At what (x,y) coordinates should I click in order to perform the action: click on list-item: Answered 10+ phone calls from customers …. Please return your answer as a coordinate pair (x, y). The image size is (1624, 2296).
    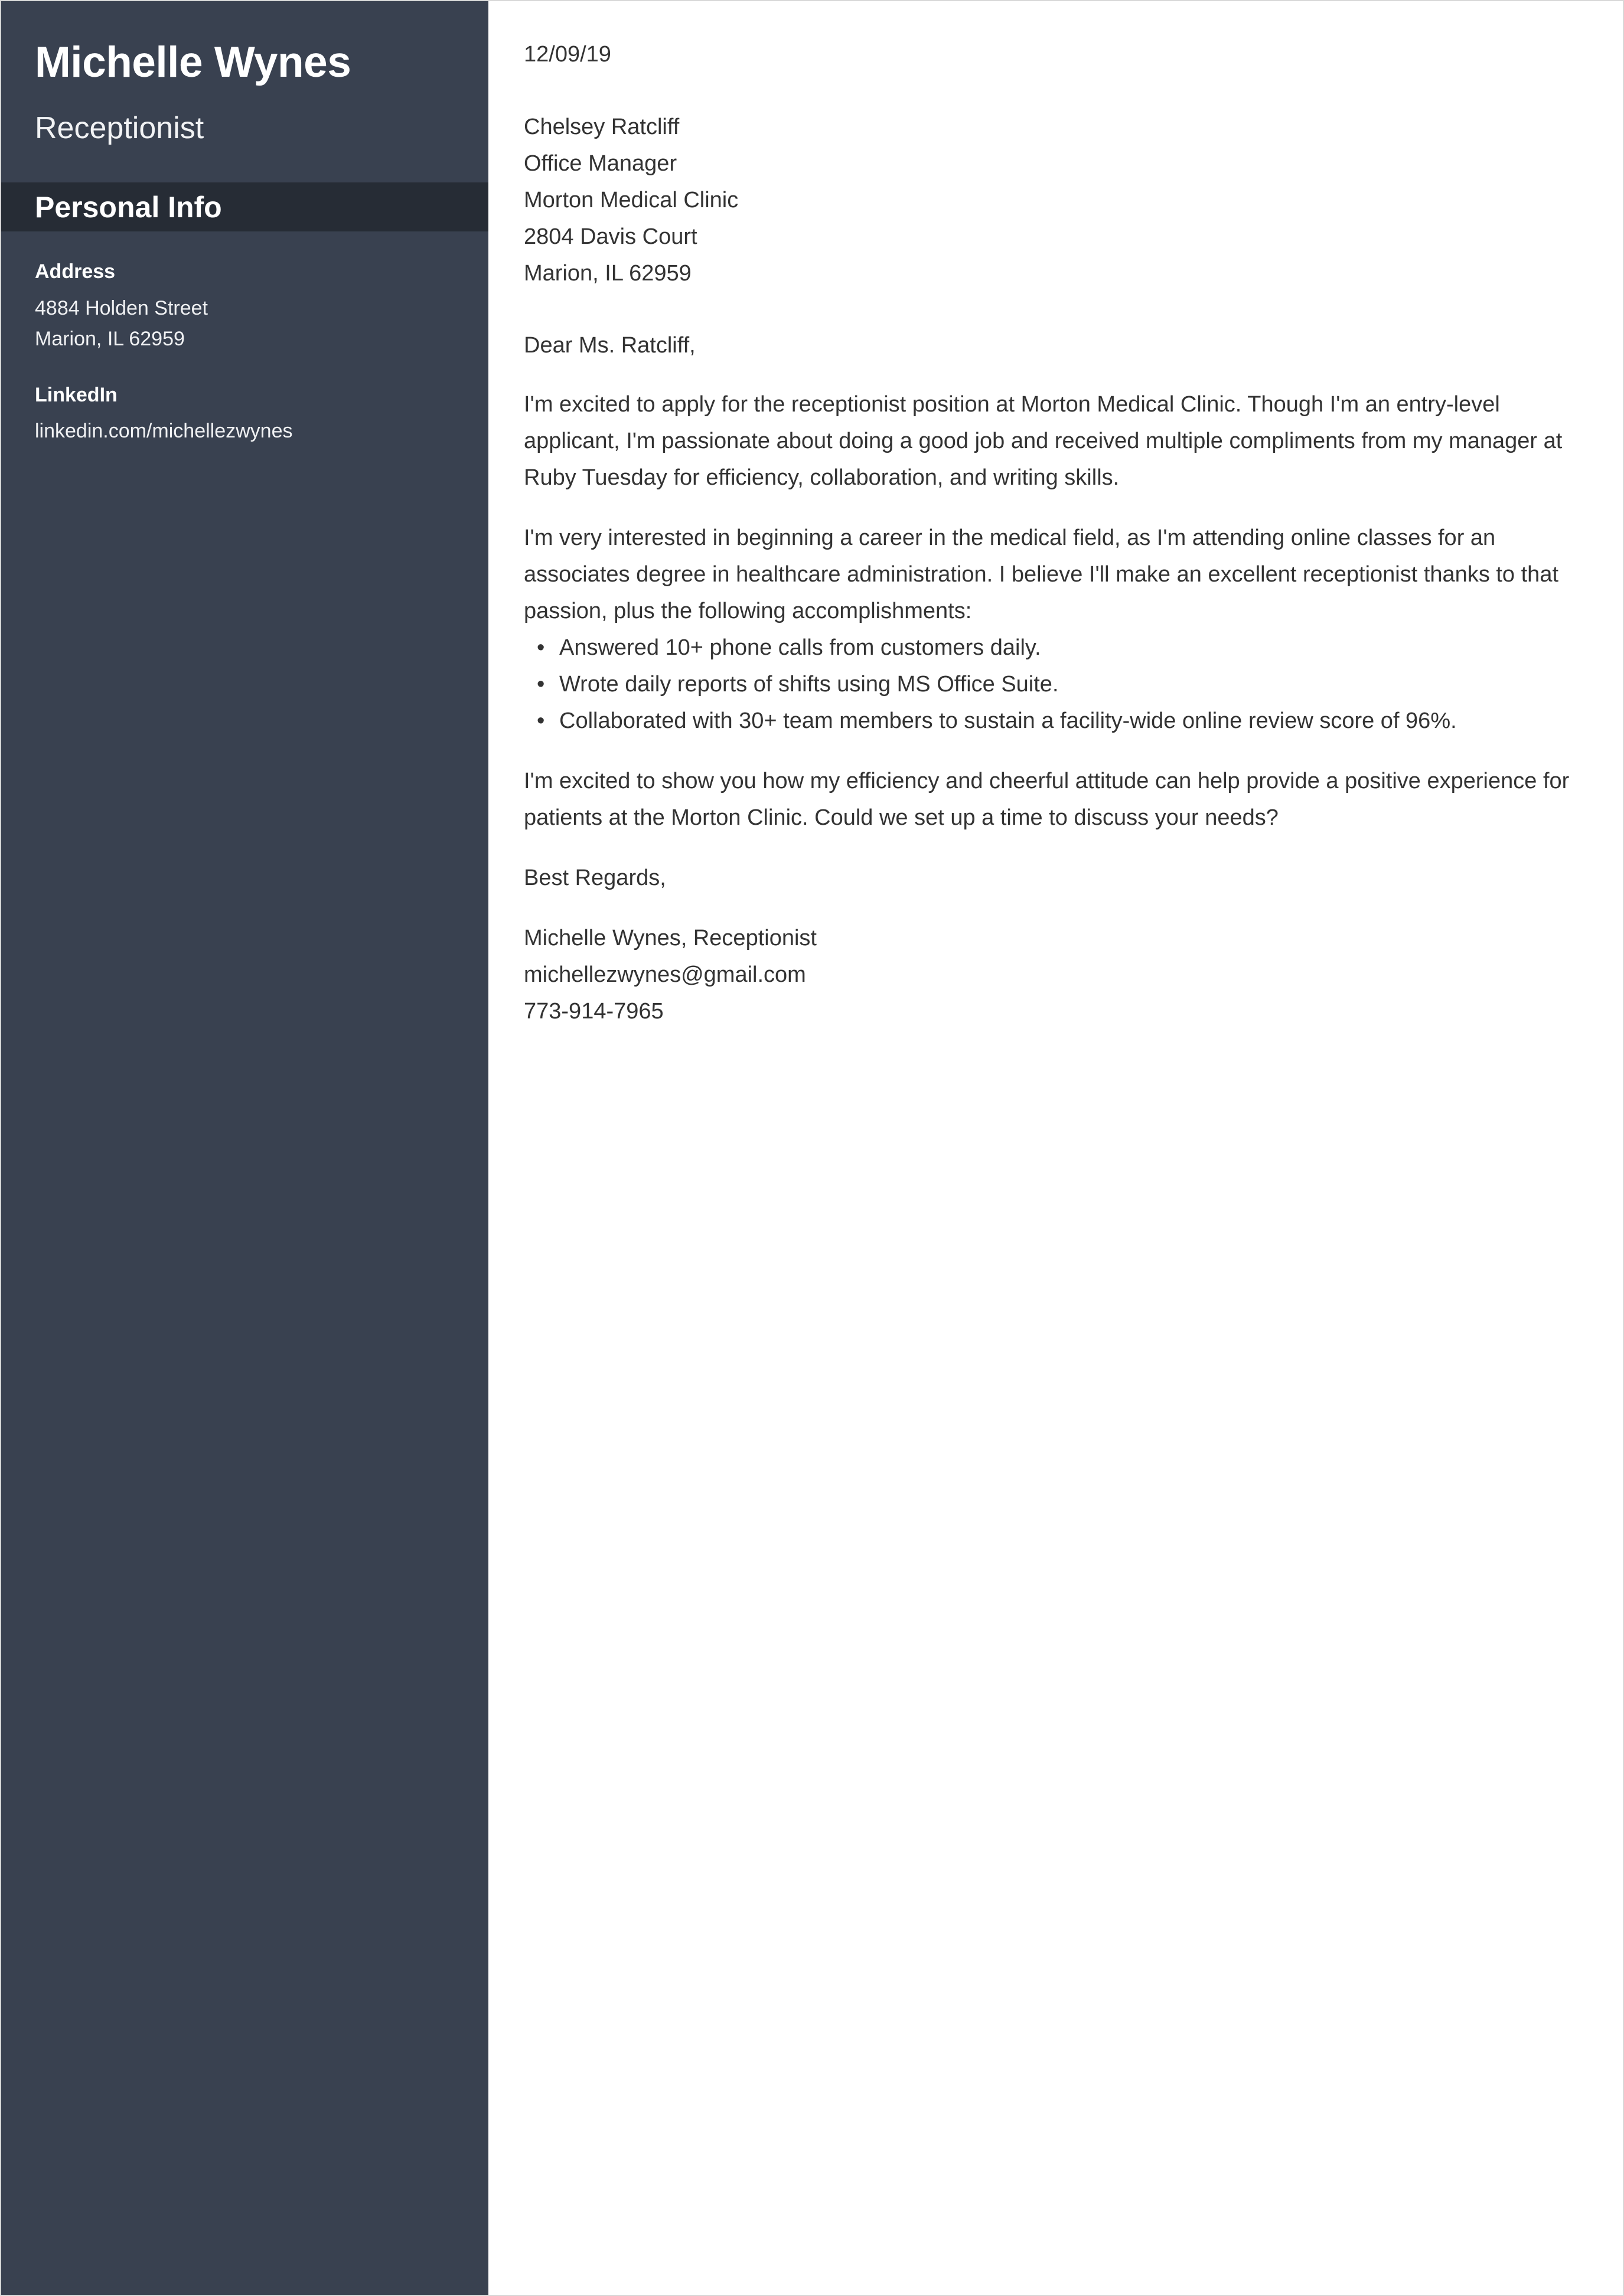
    Looking at the image, I should click on (1053, 648).